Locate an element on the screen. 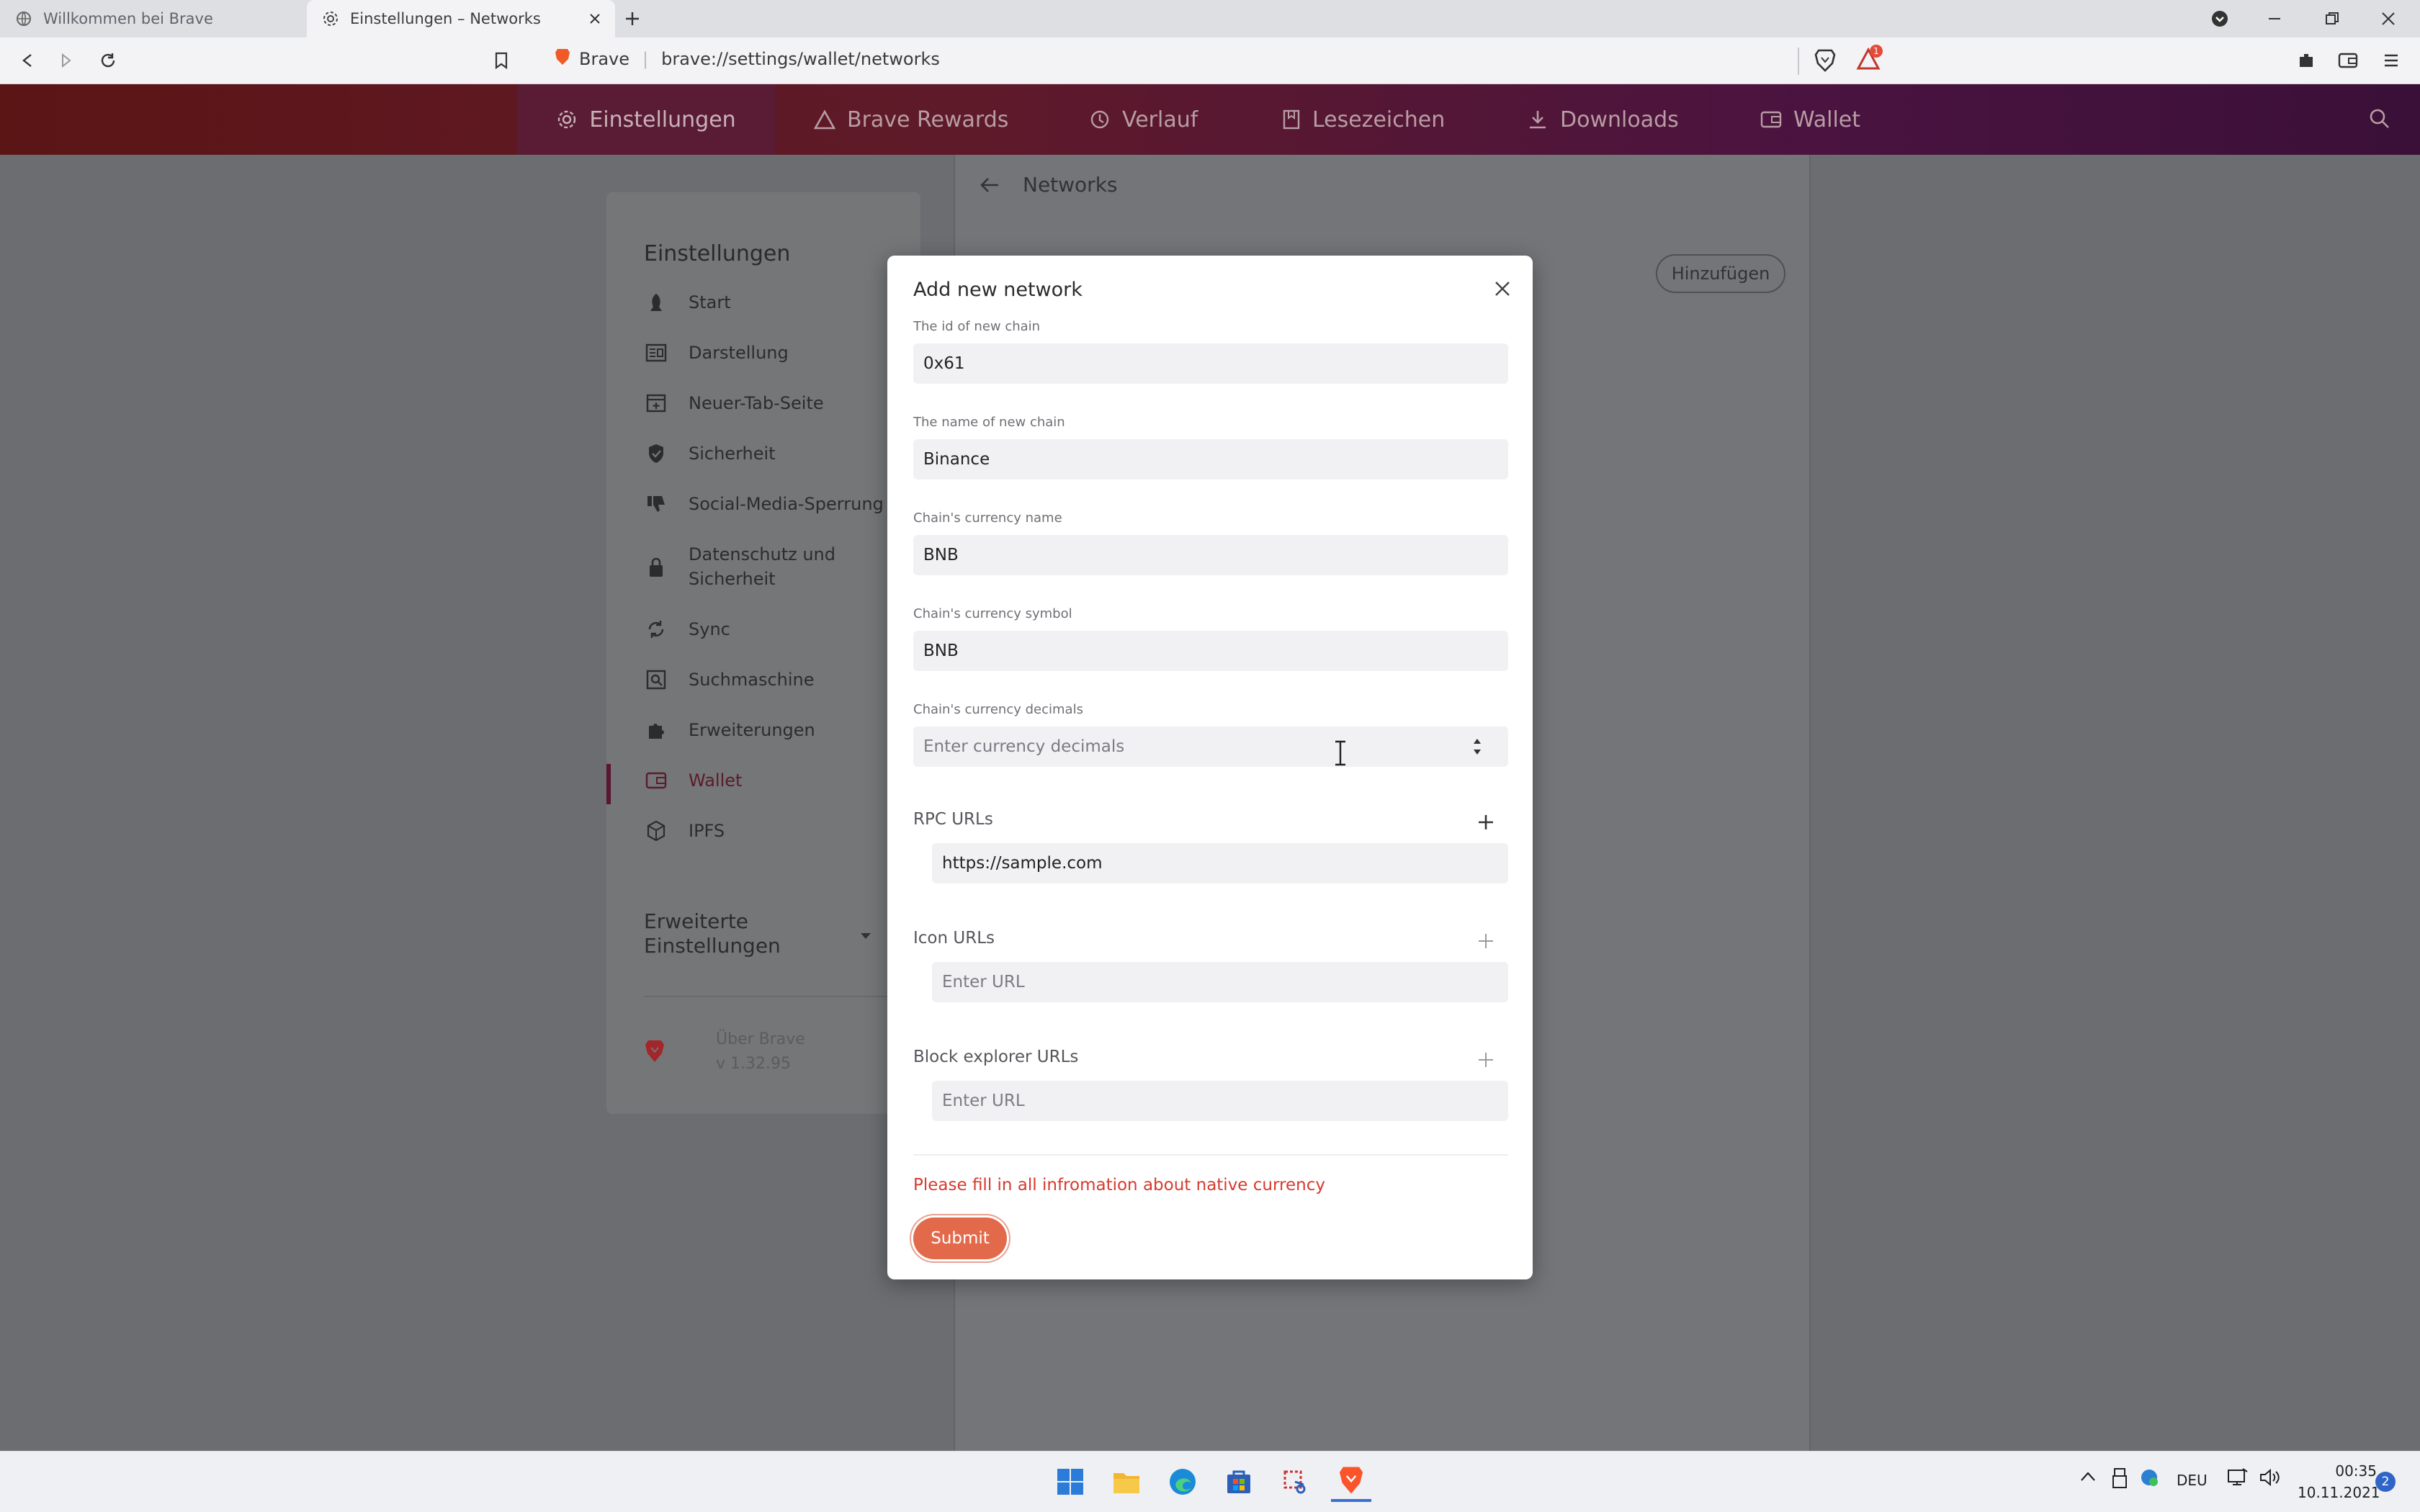 The image size is (2420, 1512). appearance-icon is located at coordinates (656, 353).